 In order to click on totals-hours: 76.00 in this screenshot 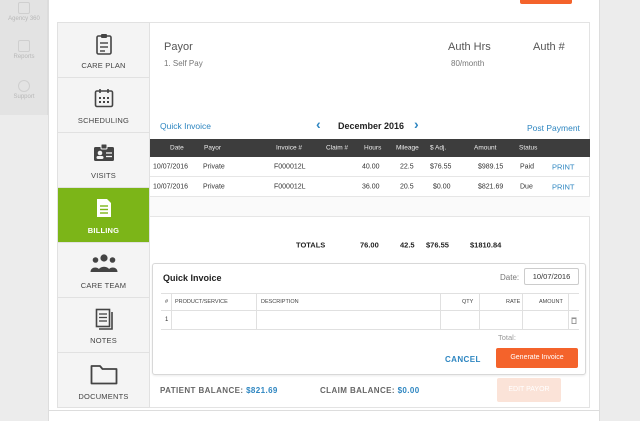, I will do `click(369, 245)`.